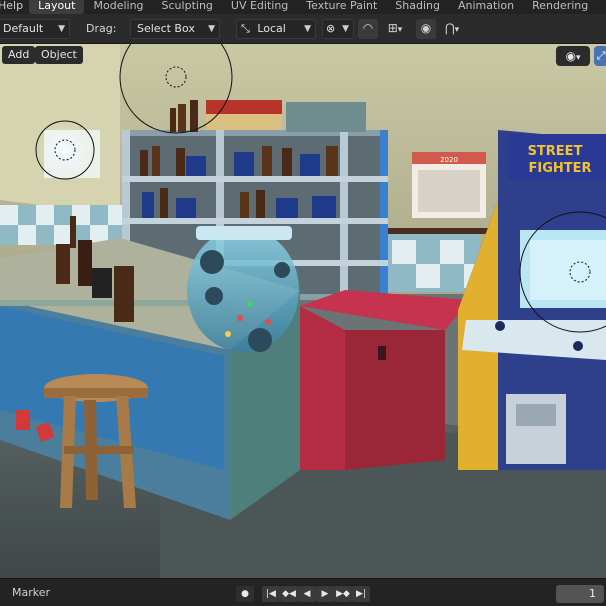 The image size is (606, 606). What do you see at coordinates (31, 592) in the screenshot?
I see `marker-menu: Marker` at bounding box center [31, 592].